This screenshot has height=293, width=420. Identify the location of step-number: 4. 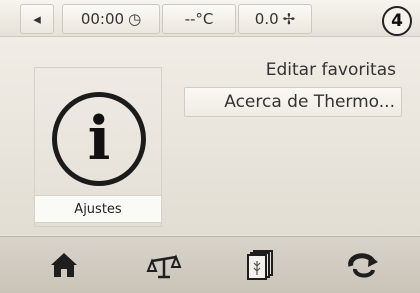
(397, 21).